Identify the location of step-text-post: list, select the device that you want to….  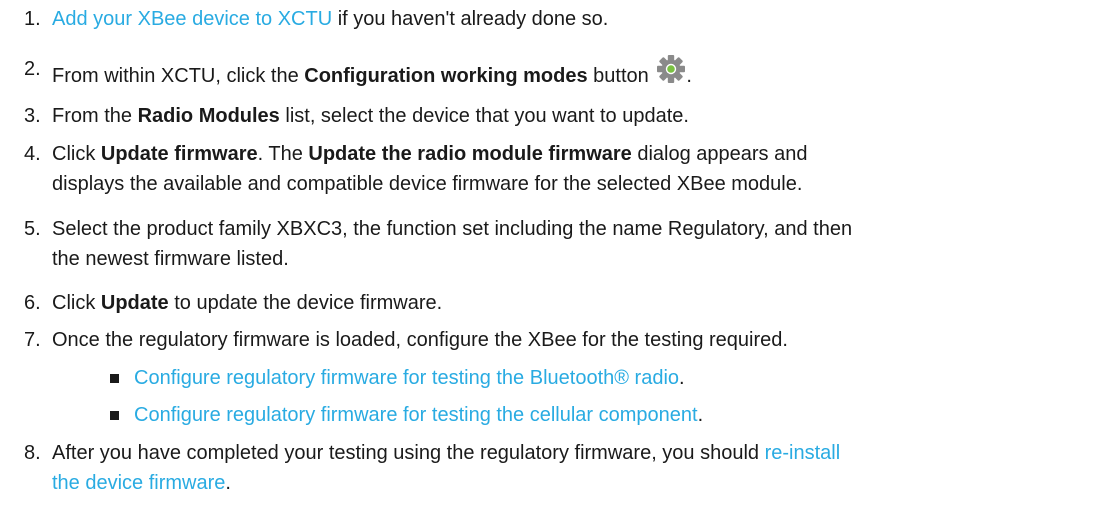
(484, 116).